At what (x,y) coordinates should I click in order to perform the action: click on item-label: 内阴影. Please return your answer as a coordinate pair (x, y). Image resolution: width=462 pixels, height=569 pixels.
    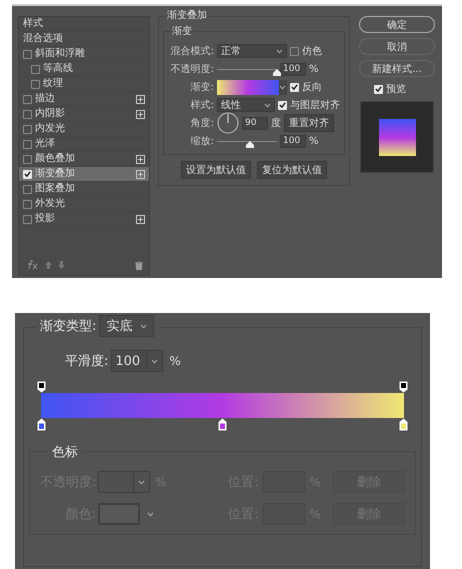
    Looking at the image, I should click on (50, 114).